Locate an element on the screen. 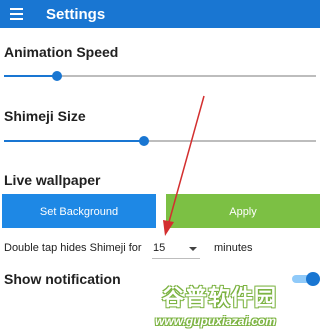  animation-speed-slider is located at coordinates (160, 76).